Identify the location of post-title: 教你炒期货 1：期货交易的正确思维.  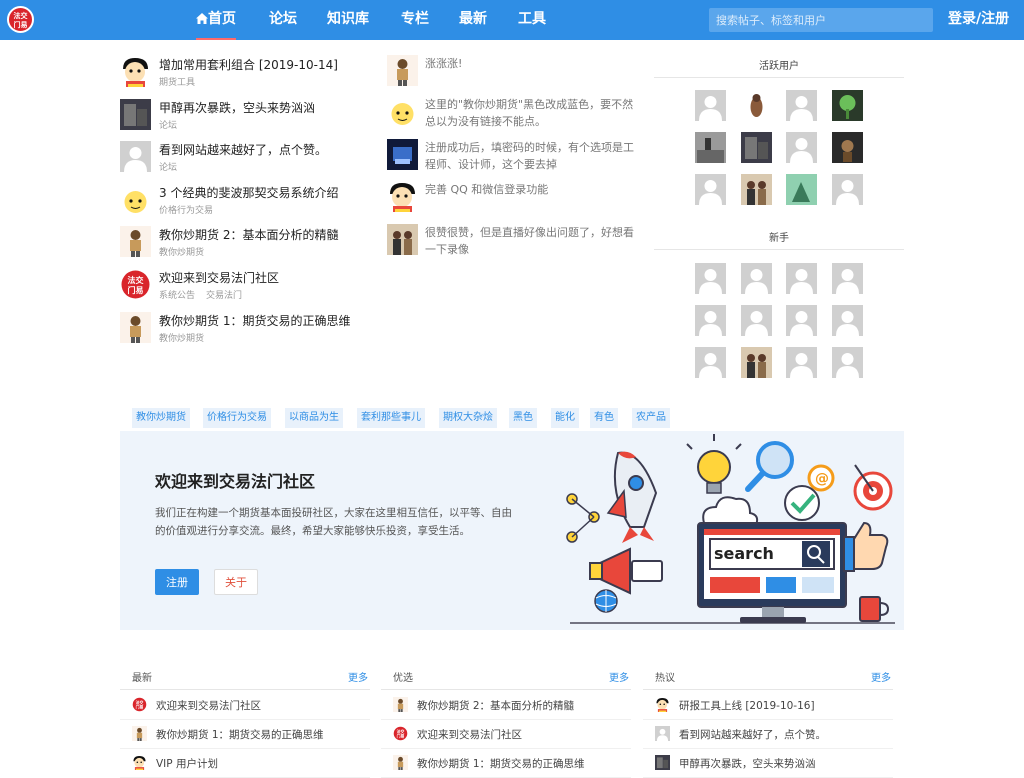
(254, 320).